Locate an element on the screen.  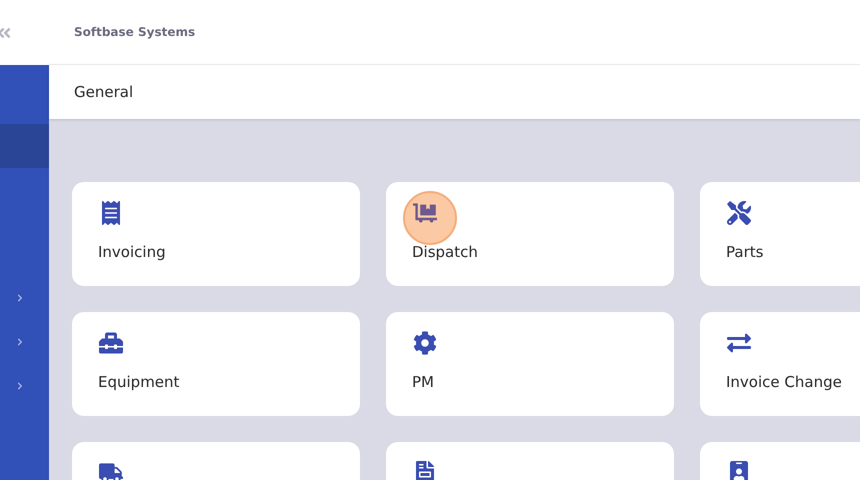
document-icon is located at coordinates (425, 470).